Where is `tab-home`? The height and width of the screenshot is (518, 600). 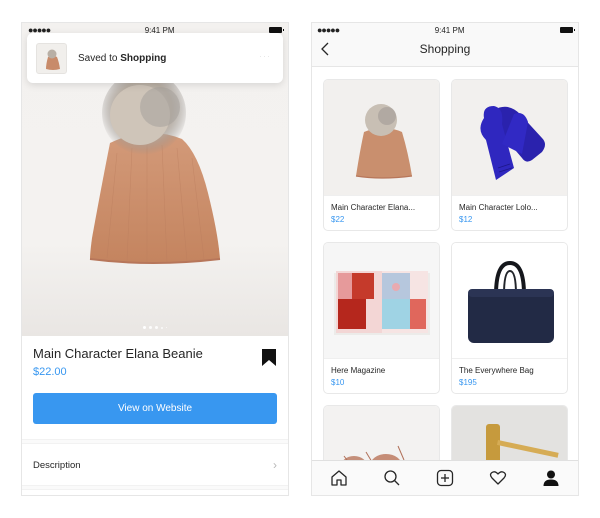 tab-home is located at coordinates (339, 478).